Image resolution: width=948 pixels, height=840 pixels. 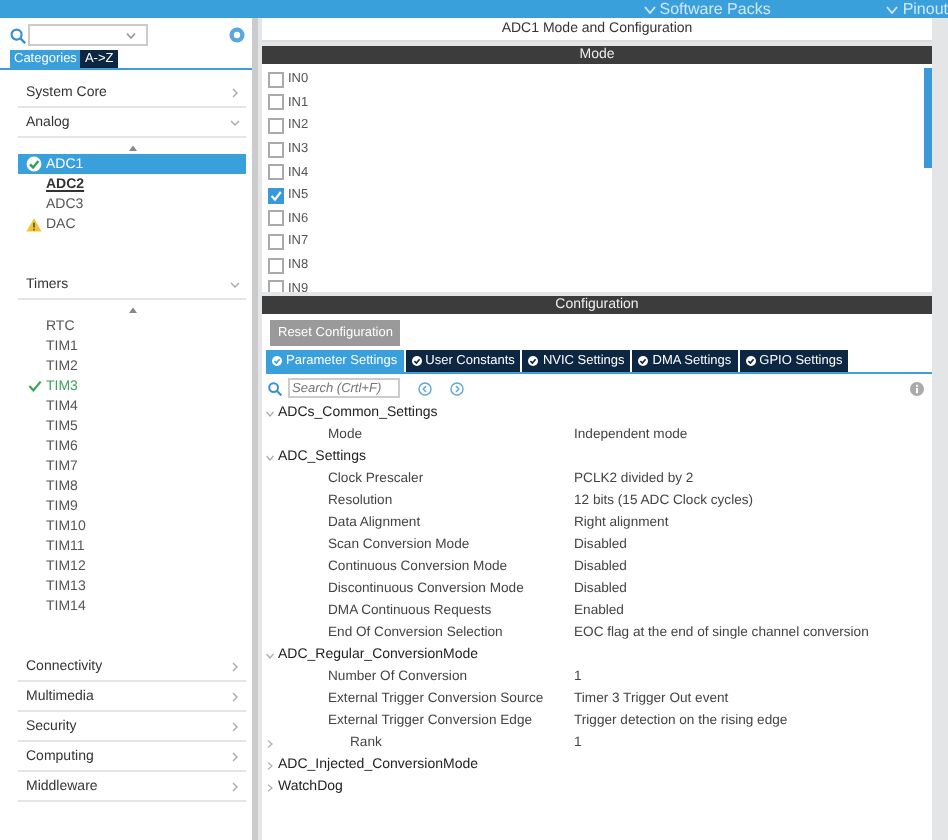 I want to click on next-icon, so click(x=457, y=388).